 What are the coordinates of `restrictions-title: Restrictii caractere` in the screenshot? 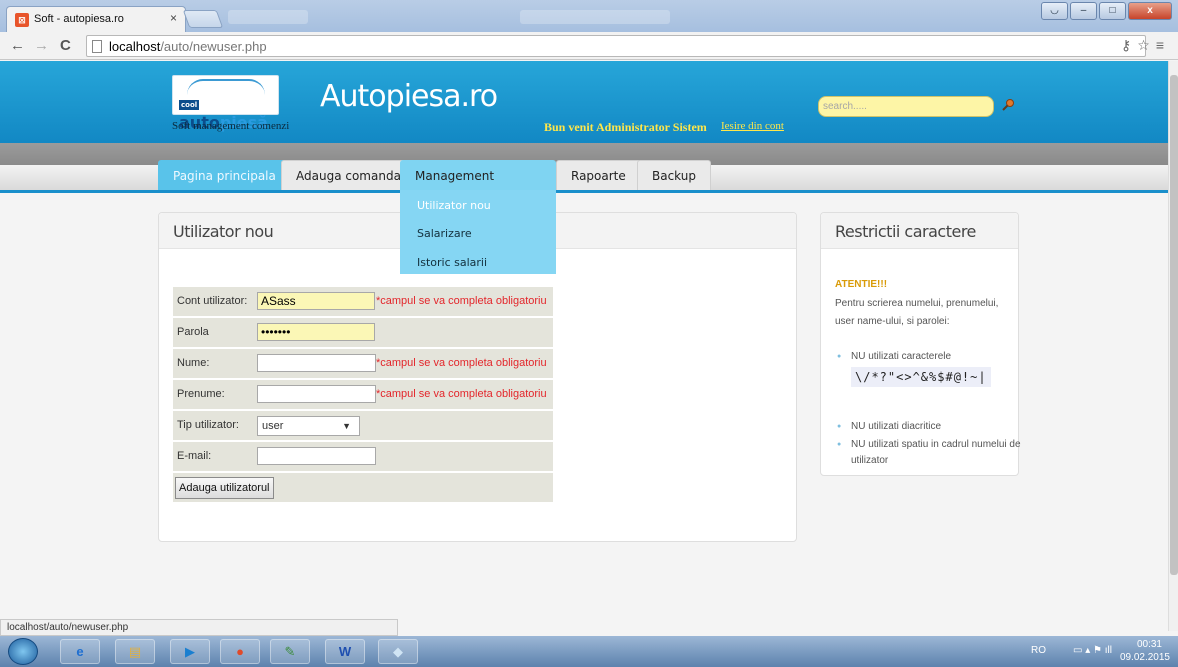 It's located at (905, 231).